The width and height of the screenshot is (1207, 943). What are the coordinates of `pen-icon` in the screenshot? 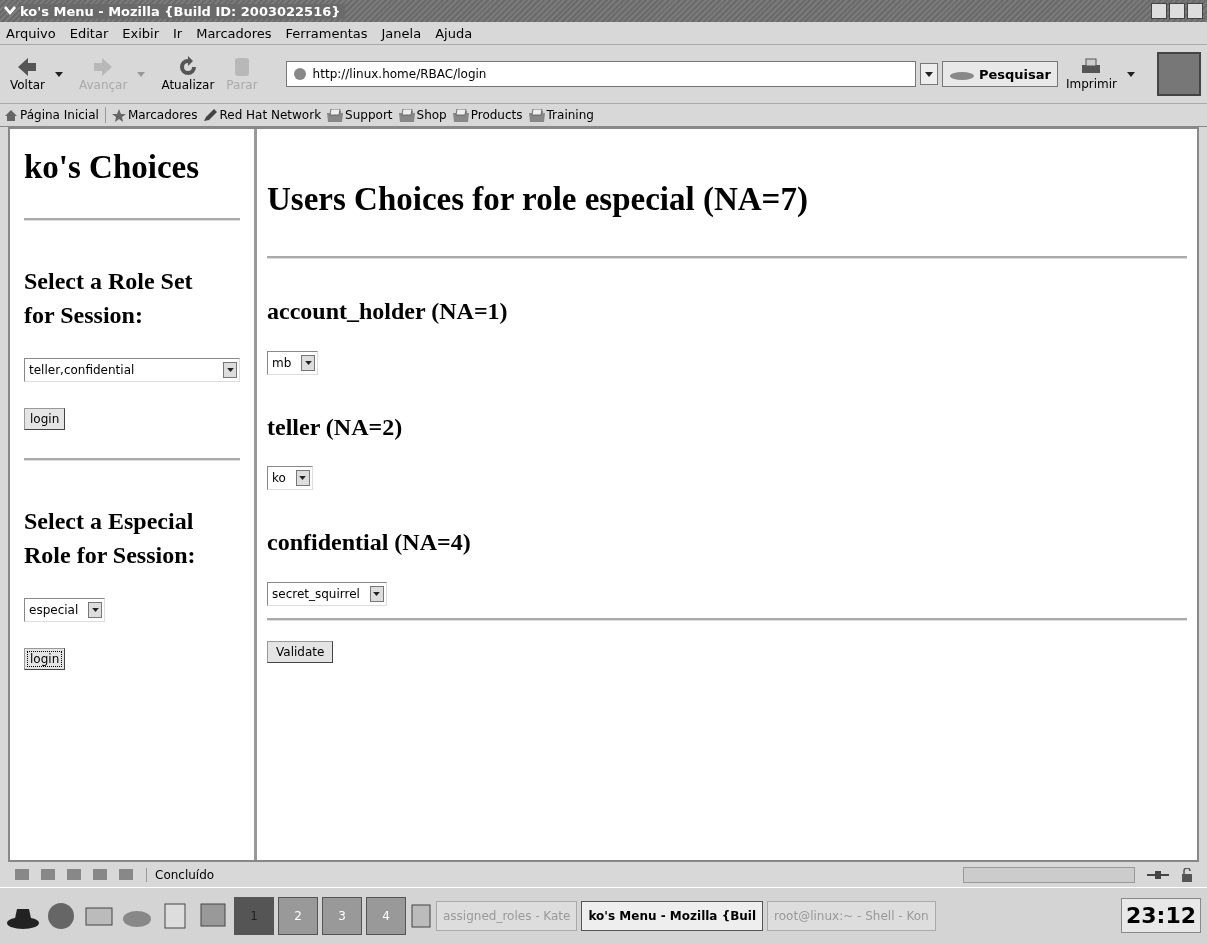 It's located at (210, 115).